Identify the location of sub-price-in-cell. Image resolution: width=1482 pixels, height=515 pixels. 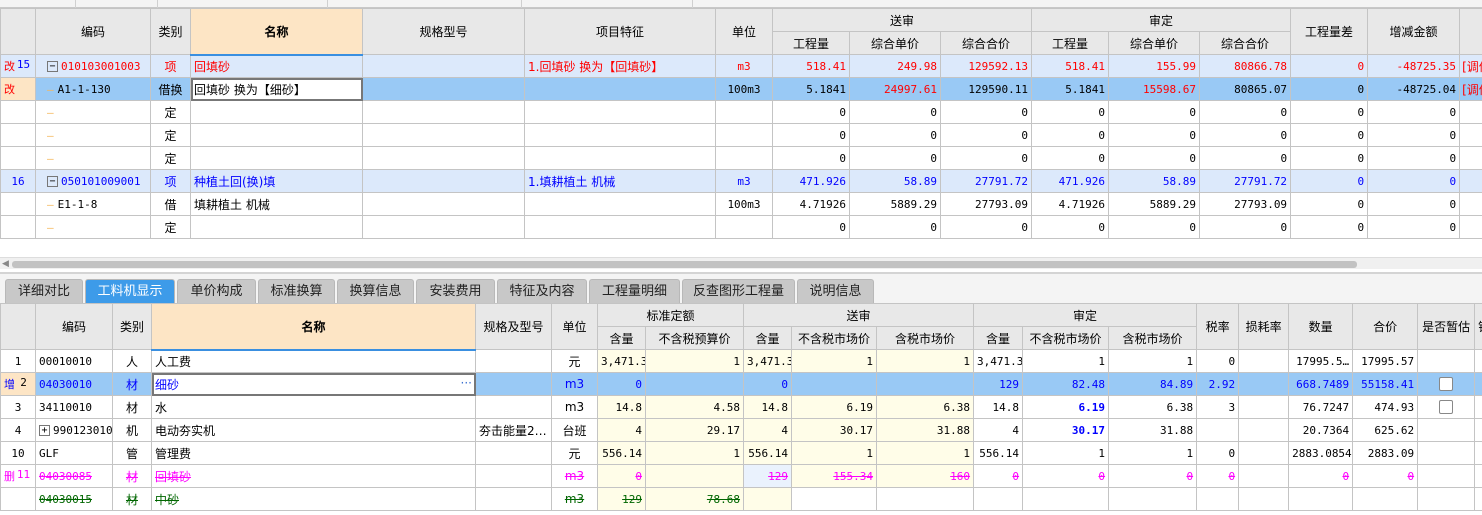
(925, 499).